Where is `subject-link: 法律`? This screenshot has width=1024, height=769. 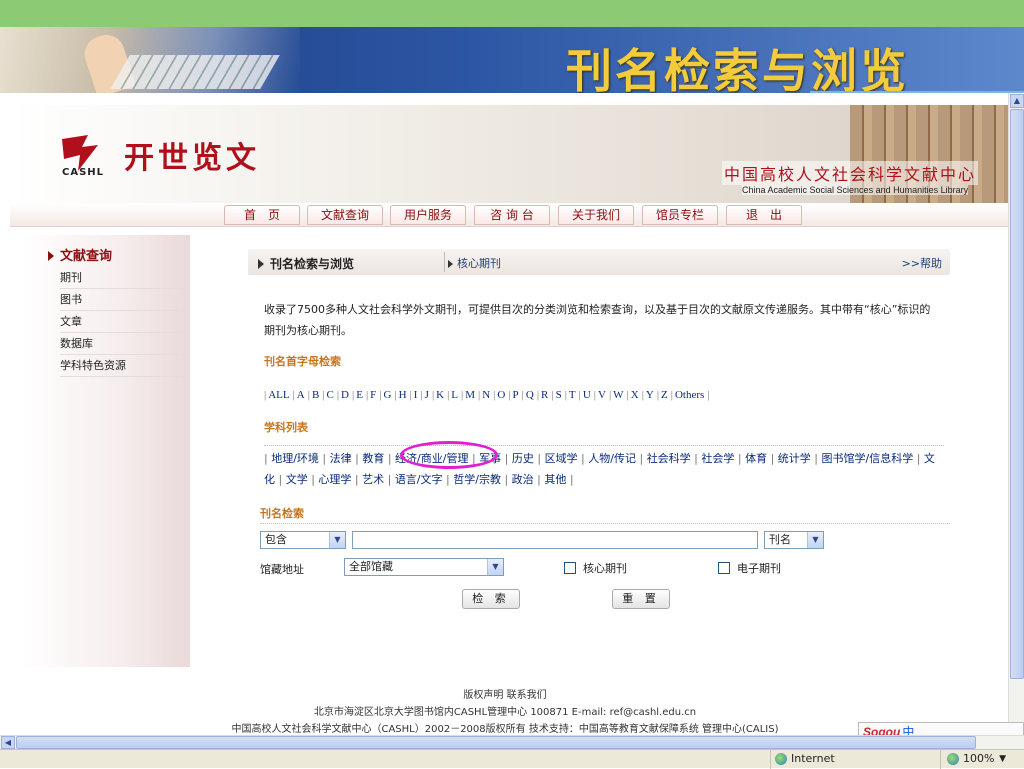
subject-link: 法律 is located at coordinates (344, 458).